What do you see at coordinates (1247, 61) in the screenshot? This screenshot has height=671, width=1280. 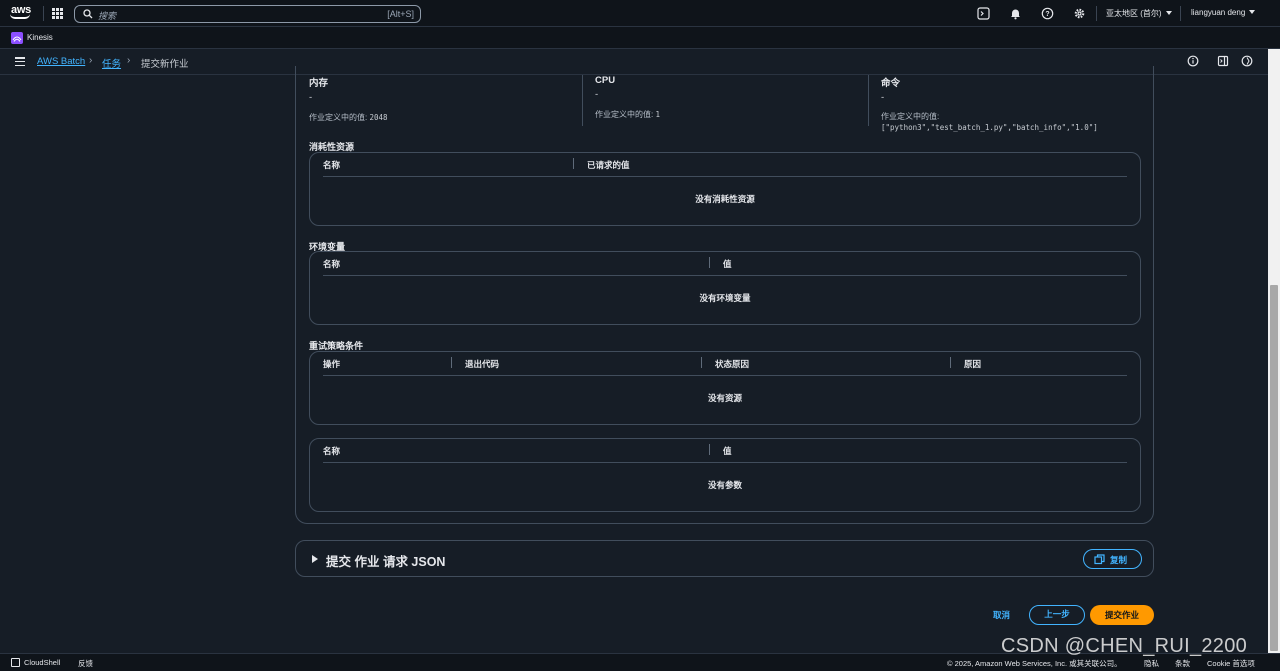 I see `feedback-icon` at bounding box center [1247, 61].